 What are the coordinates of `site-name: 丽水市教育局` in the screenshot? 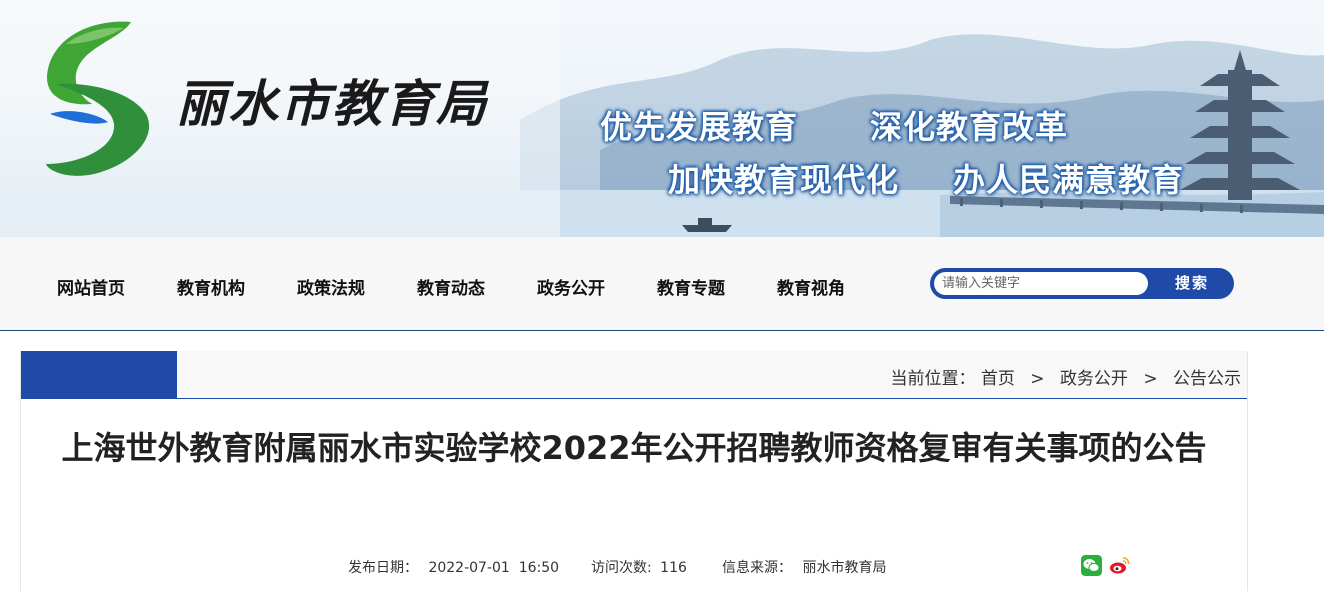 It's located at (332, 103).